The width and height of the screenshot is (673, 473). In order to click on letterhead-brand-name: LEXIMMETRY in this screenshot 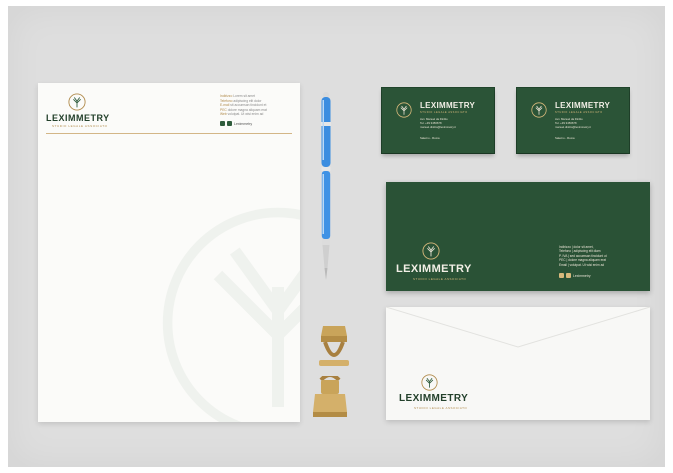, I will do `click(78, 118)`.